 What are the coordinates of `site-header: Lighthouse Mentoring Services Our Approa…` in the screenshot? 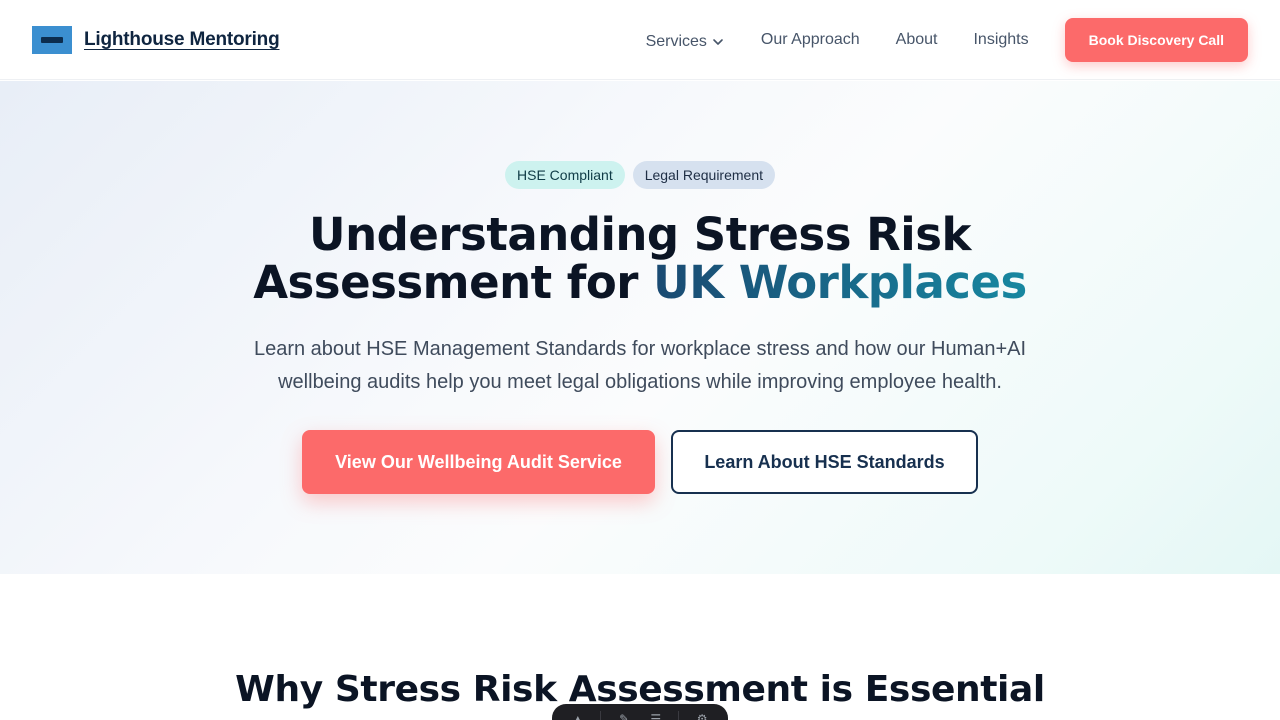 It's located at (640, 40).